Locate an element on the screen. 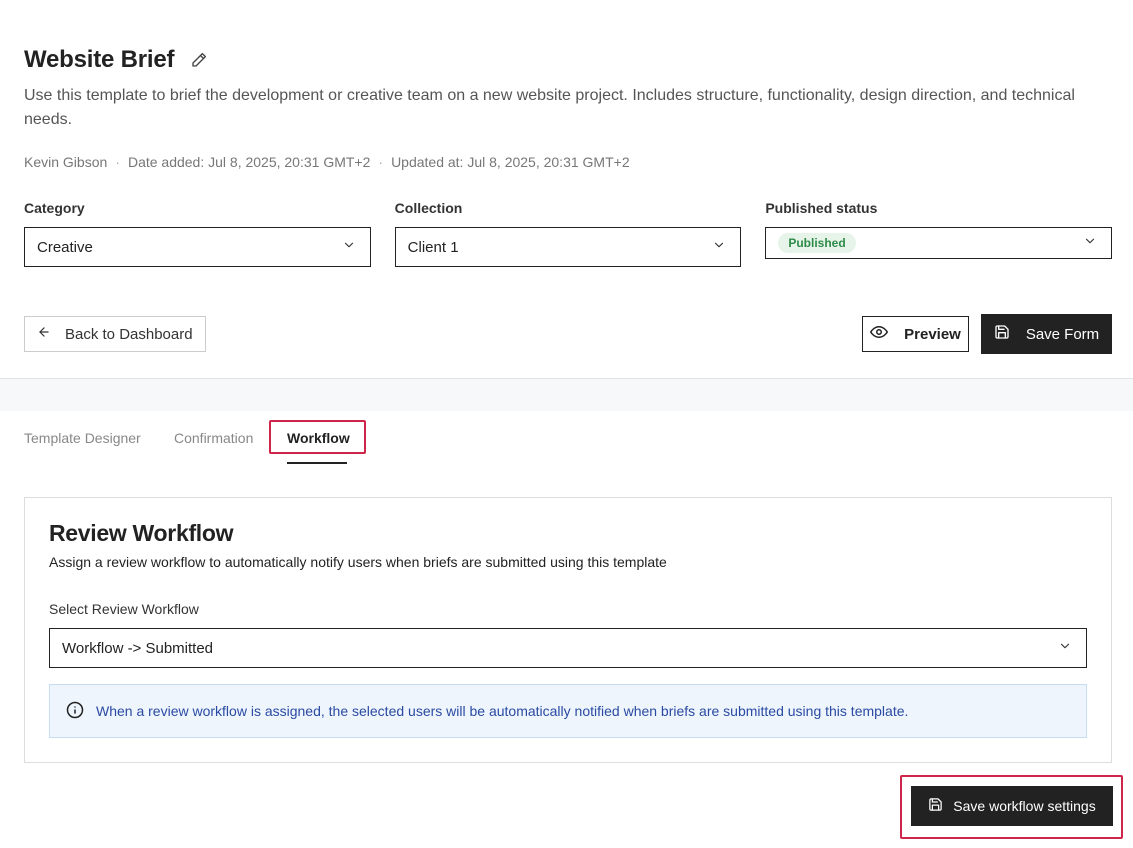  pencil-icon is located at coordinates (199, 60).